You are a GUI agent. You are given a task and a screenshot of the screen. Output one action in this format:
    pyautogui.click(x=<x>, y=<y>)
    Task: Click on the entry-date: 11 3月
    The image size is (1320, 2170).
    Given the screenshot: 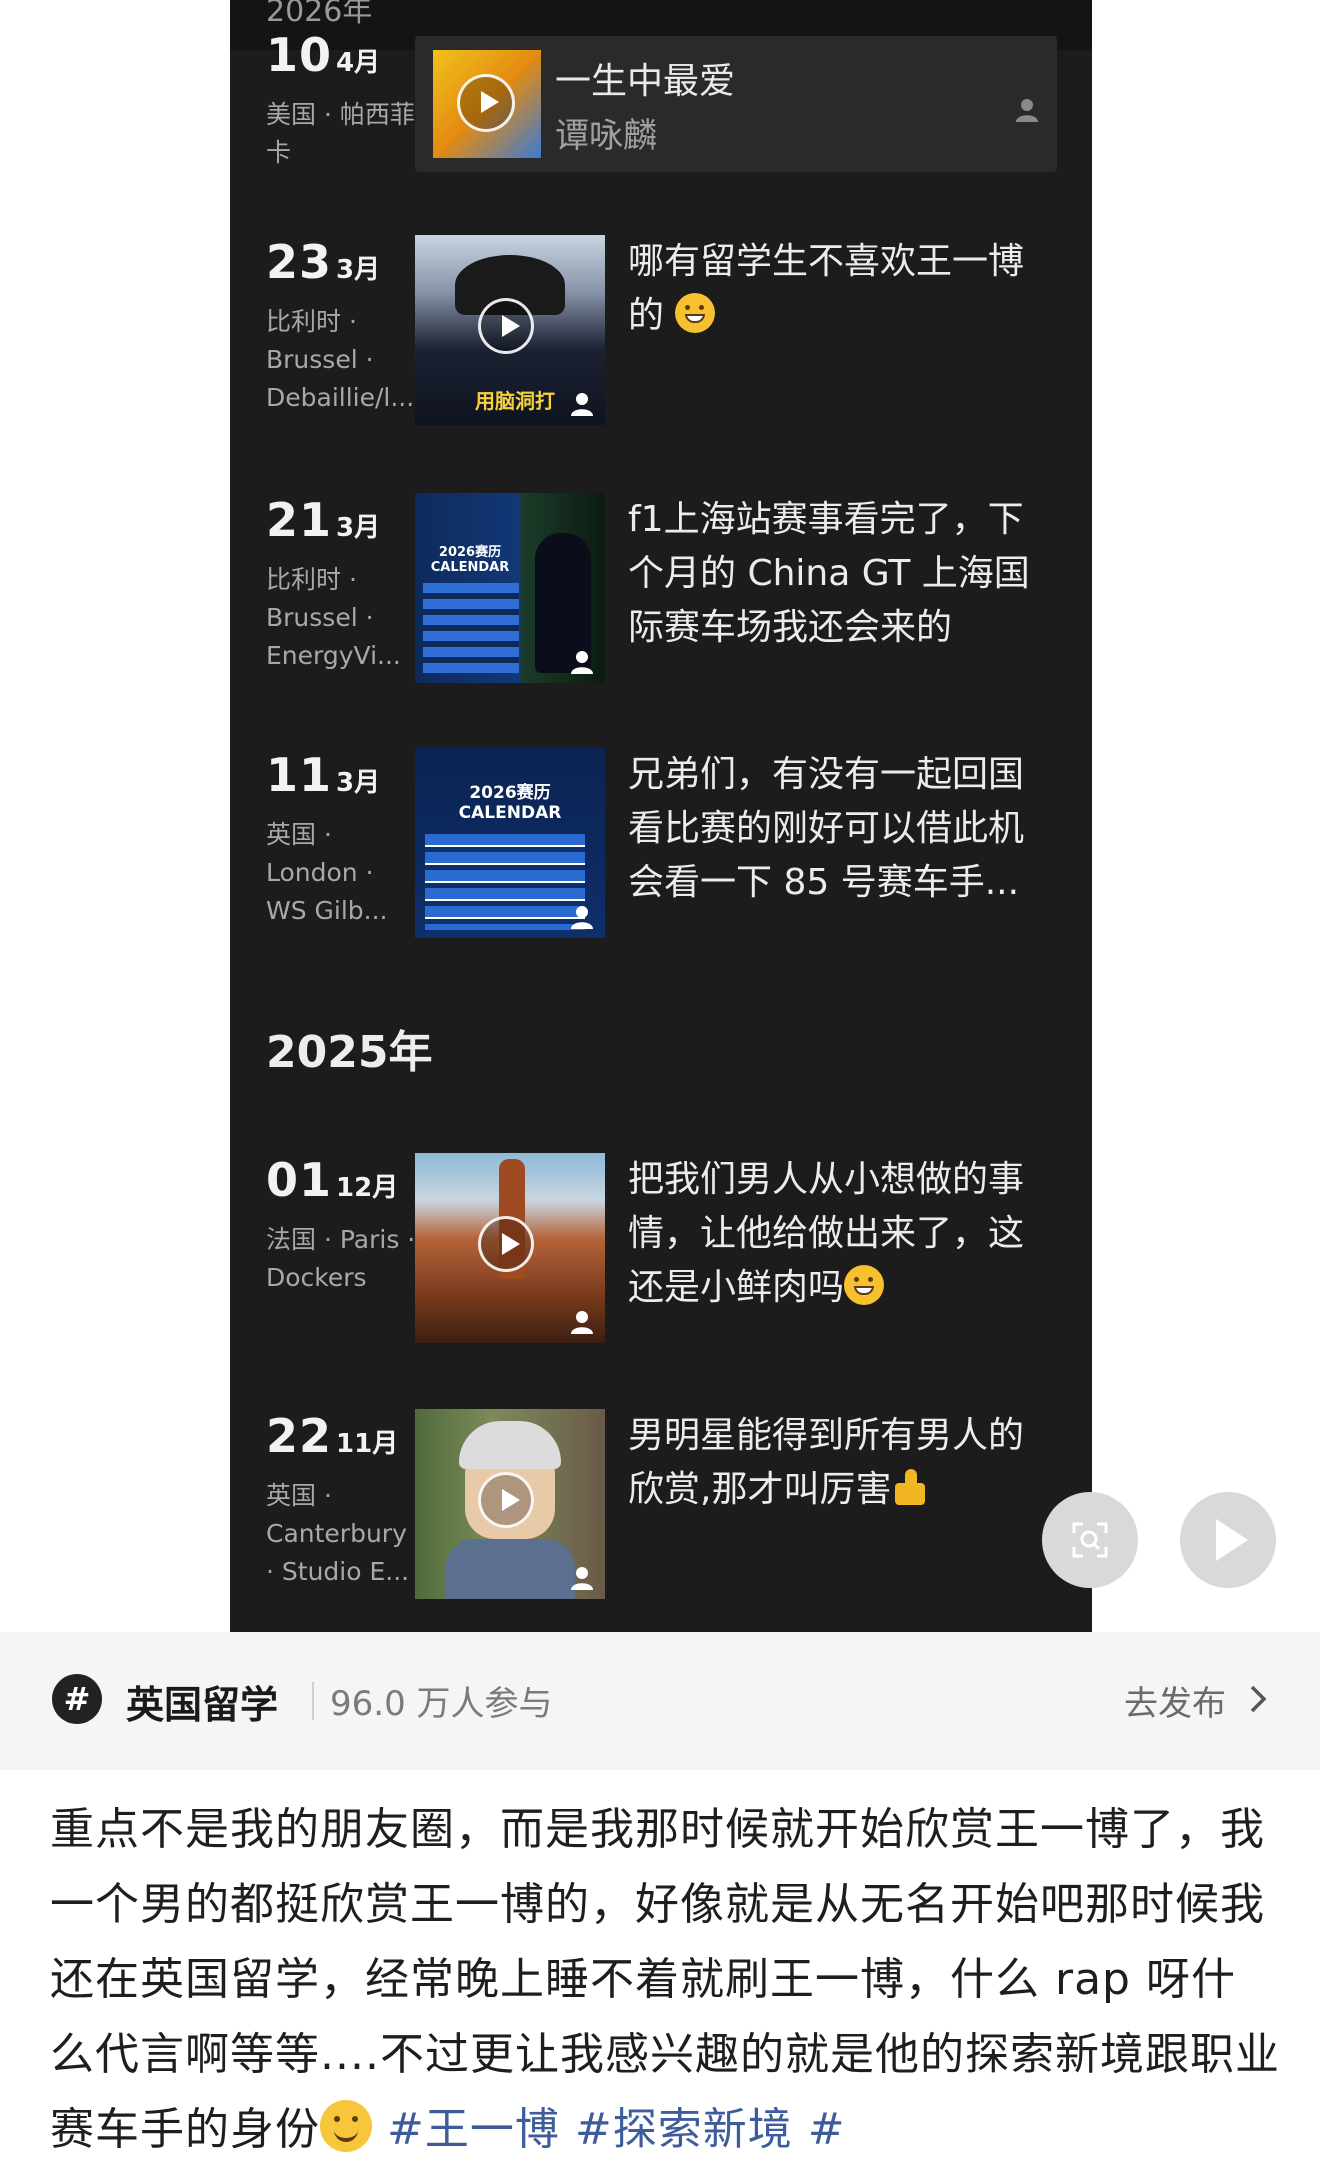 What is the action you would take?
    pyautogui.click(x=323, y=775)
    